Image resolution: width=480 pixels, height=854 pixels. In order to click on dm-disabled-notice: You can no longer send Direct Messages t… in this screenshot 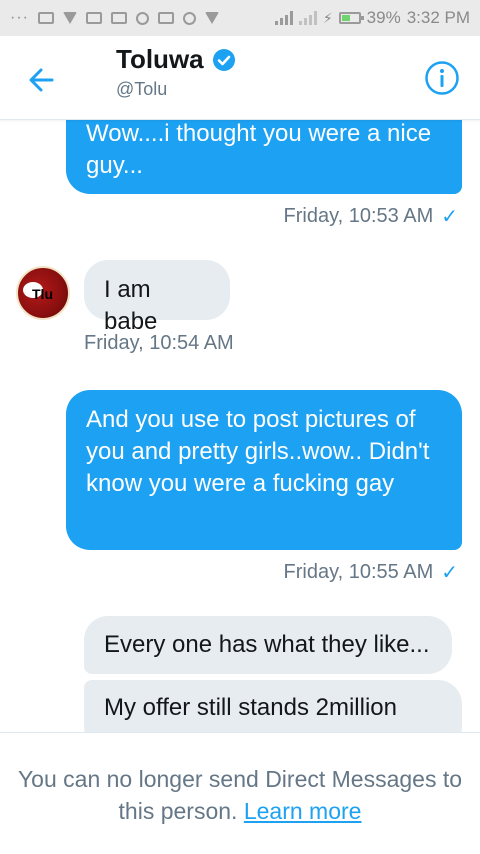, I will do `click(240, 793)`.